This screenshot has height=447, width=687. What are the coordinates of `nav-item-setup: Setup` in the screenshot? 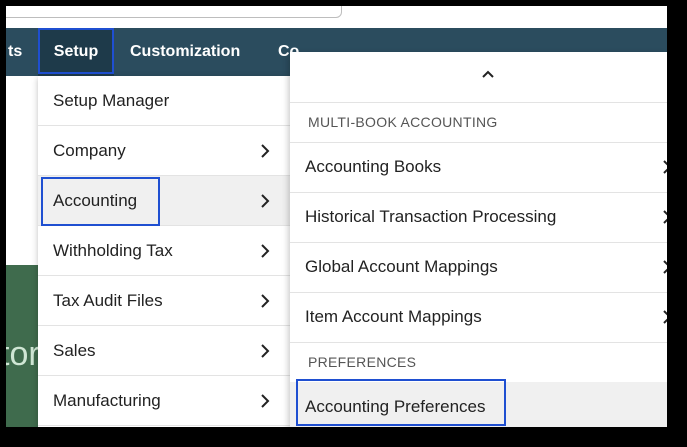 It's located at (76, 52).